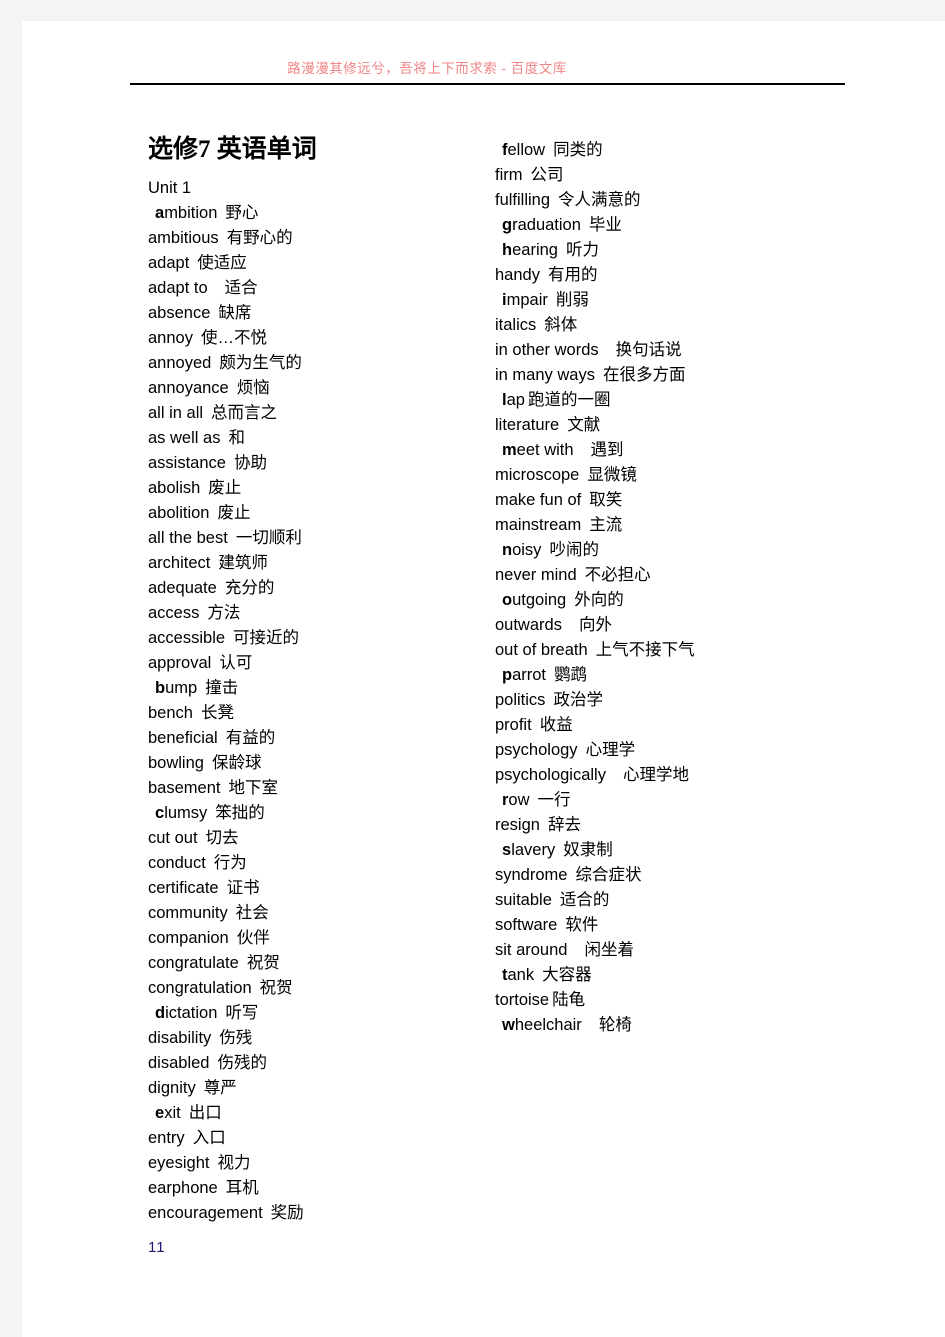  What do you see at coordinates (547, 350) in the screenshot?
I see `vocabulary-term: in other words` at bounding box center [547, 350].